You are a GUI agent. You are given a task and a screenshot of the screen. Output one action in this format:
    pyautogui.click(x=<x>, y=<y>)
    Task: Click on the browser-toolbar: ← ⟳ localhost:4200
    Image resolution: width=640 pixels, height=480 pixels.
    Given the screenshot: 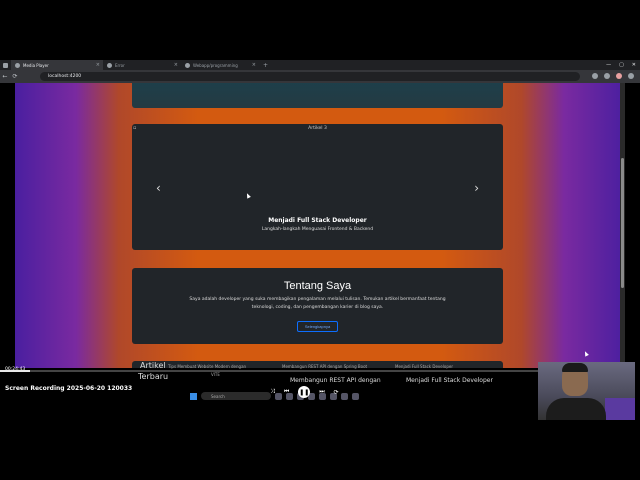 What is the action you would take?
    pyautogui.click(x=320, y=76)
    